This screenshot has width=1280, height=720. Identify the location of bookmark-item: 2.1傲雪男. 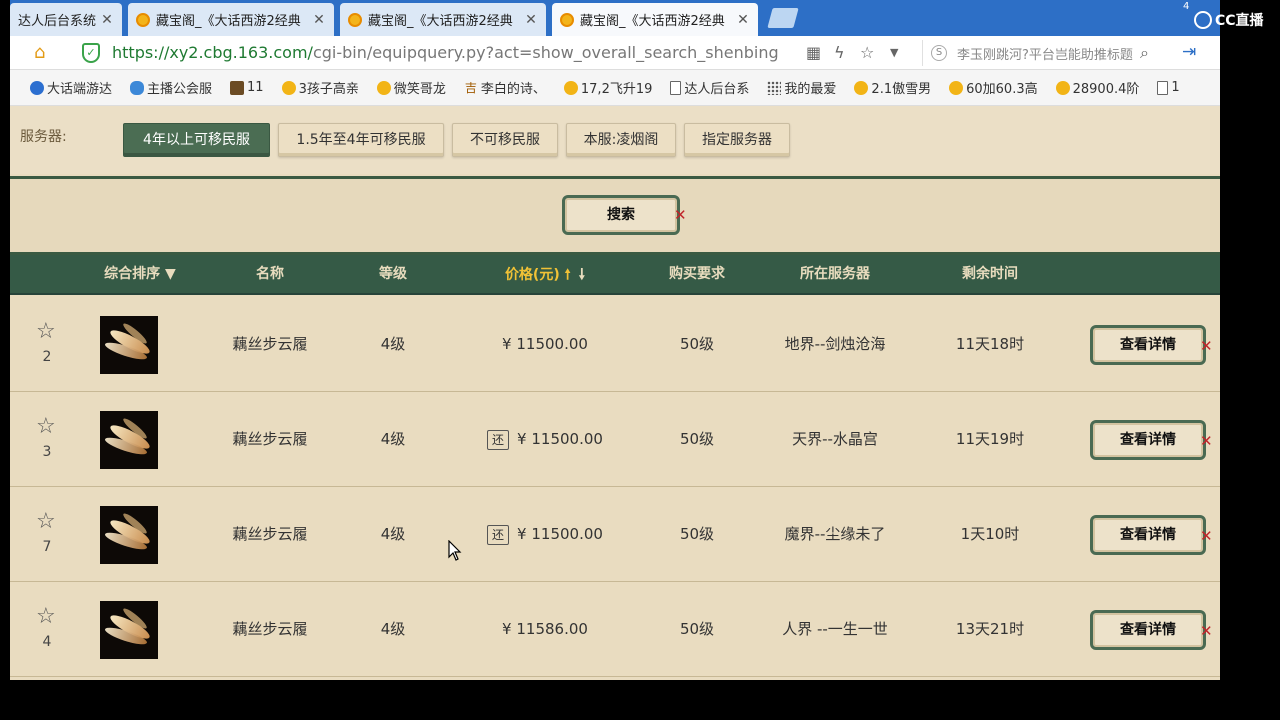
(892, 87).